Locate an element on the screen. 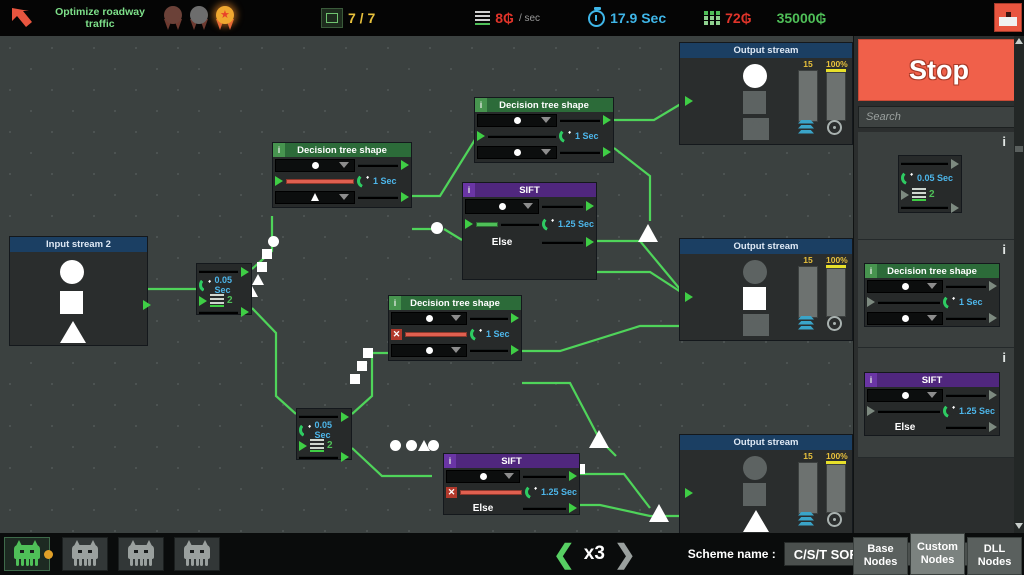  tab-dll-nodes: DLL Nodes is located at coordinates (994, 556).